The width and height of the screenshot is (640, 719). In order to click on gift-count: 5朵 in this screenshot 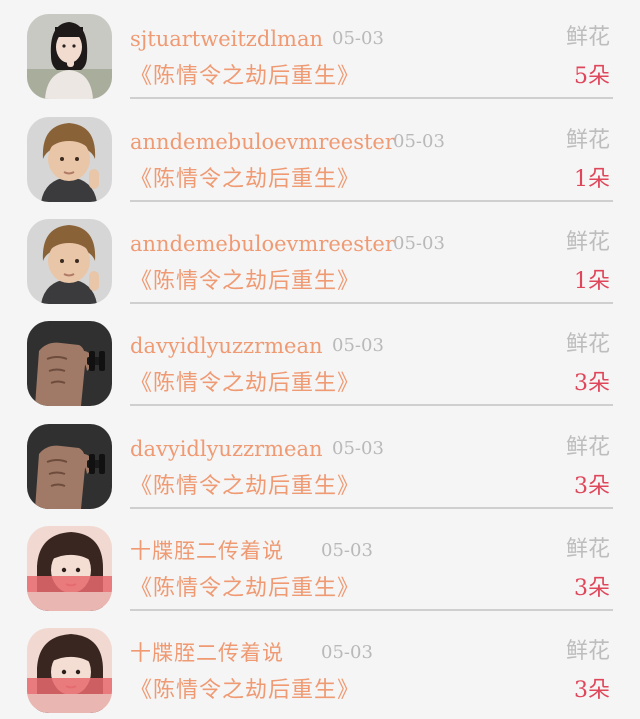, I will do `click(592, 76)`.